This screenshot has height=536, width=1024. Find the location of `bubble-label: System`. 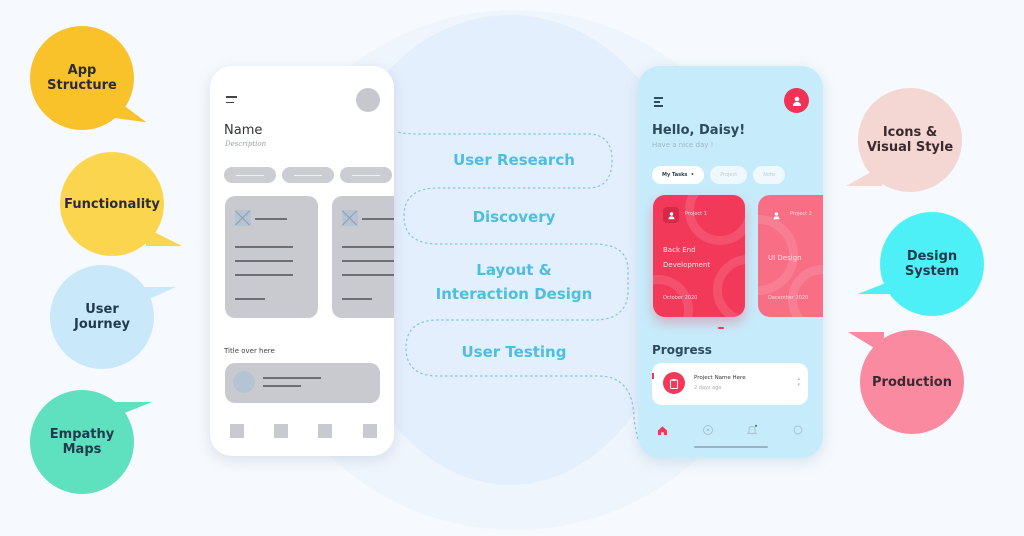

bubble-label: System is located at coordinates (932, 271).